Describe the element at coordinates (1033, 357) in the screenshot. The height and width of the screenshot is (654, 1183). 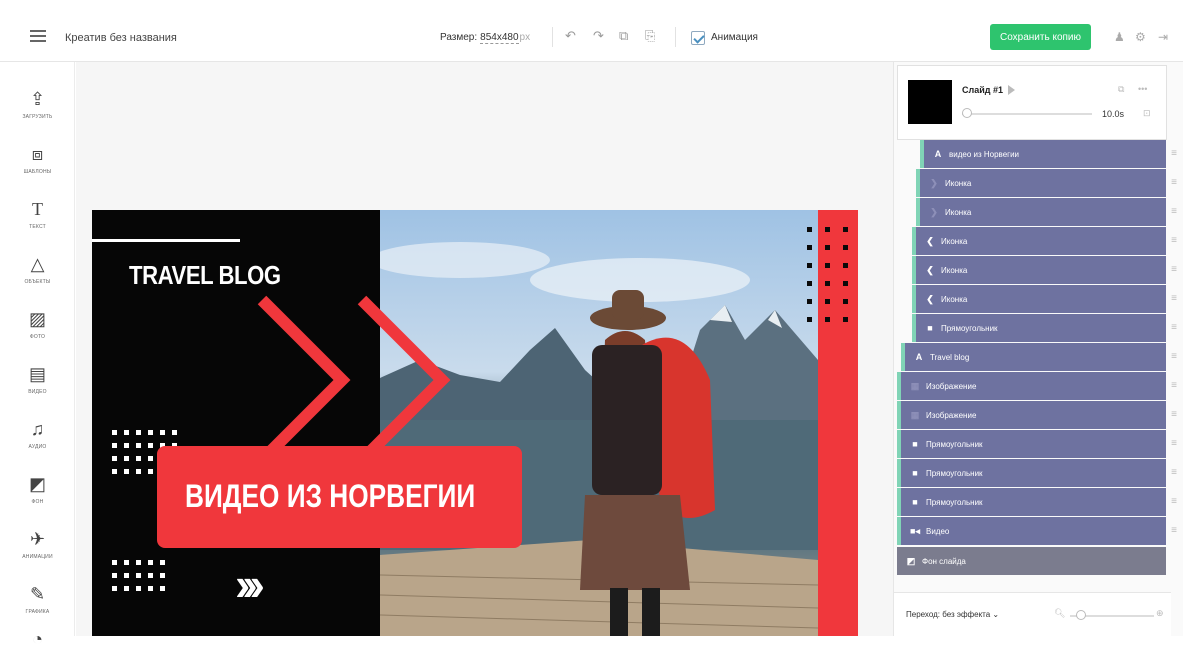
I see `layer-item: A Travel blog` at that location.